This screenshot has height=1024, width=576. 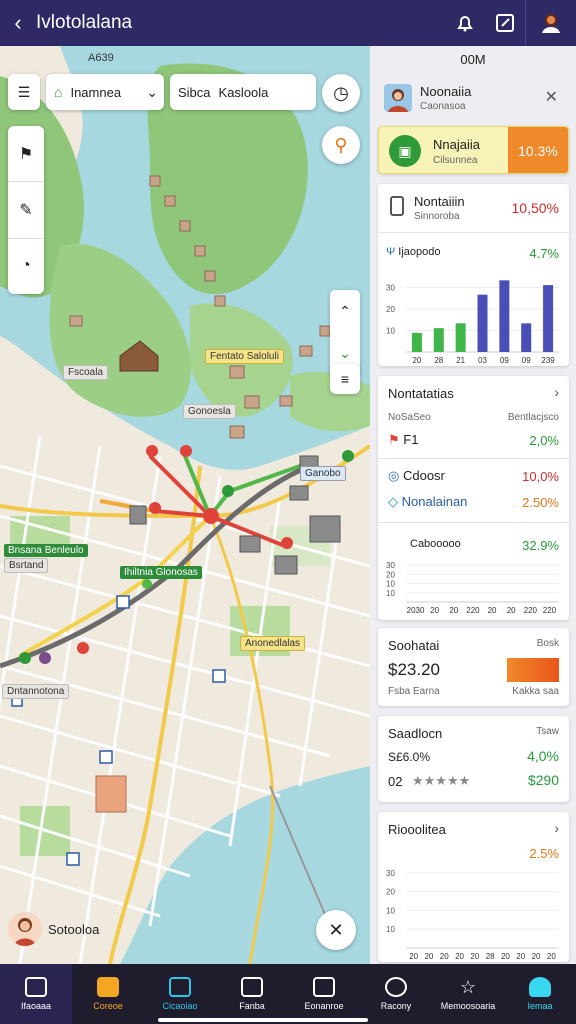 I want to click on location-select-value: Inamnea, so click(x=96, y=92).